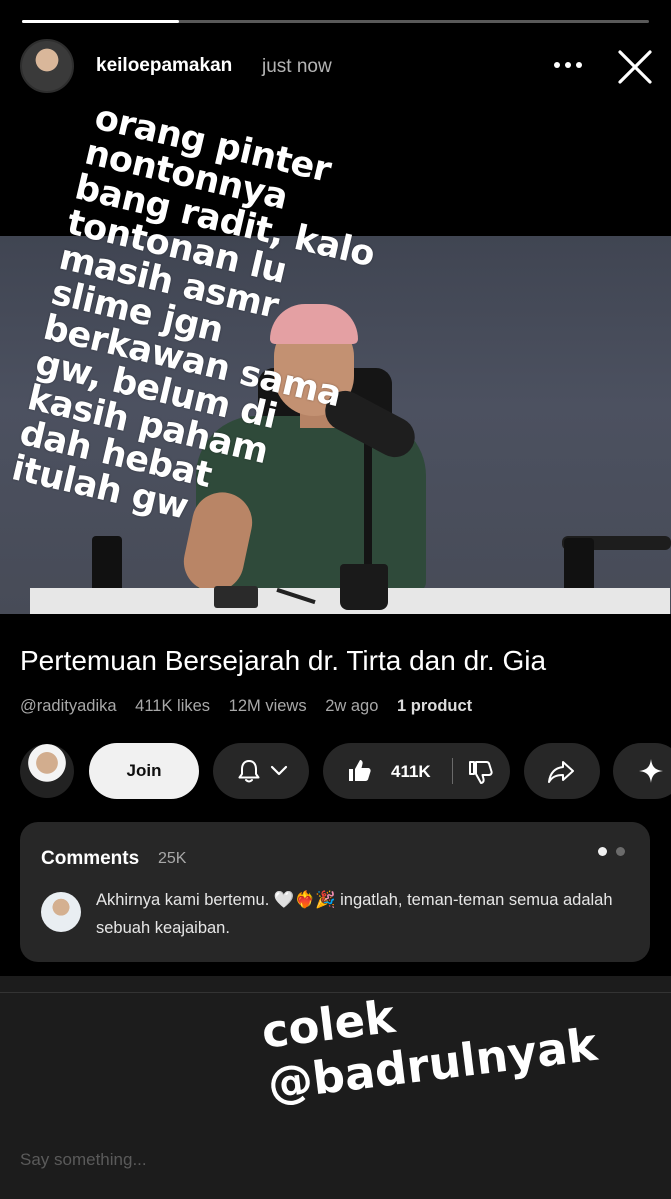 This screenshot has height=1199, width=671. I want to click on pager-dot, so click(620, 851).